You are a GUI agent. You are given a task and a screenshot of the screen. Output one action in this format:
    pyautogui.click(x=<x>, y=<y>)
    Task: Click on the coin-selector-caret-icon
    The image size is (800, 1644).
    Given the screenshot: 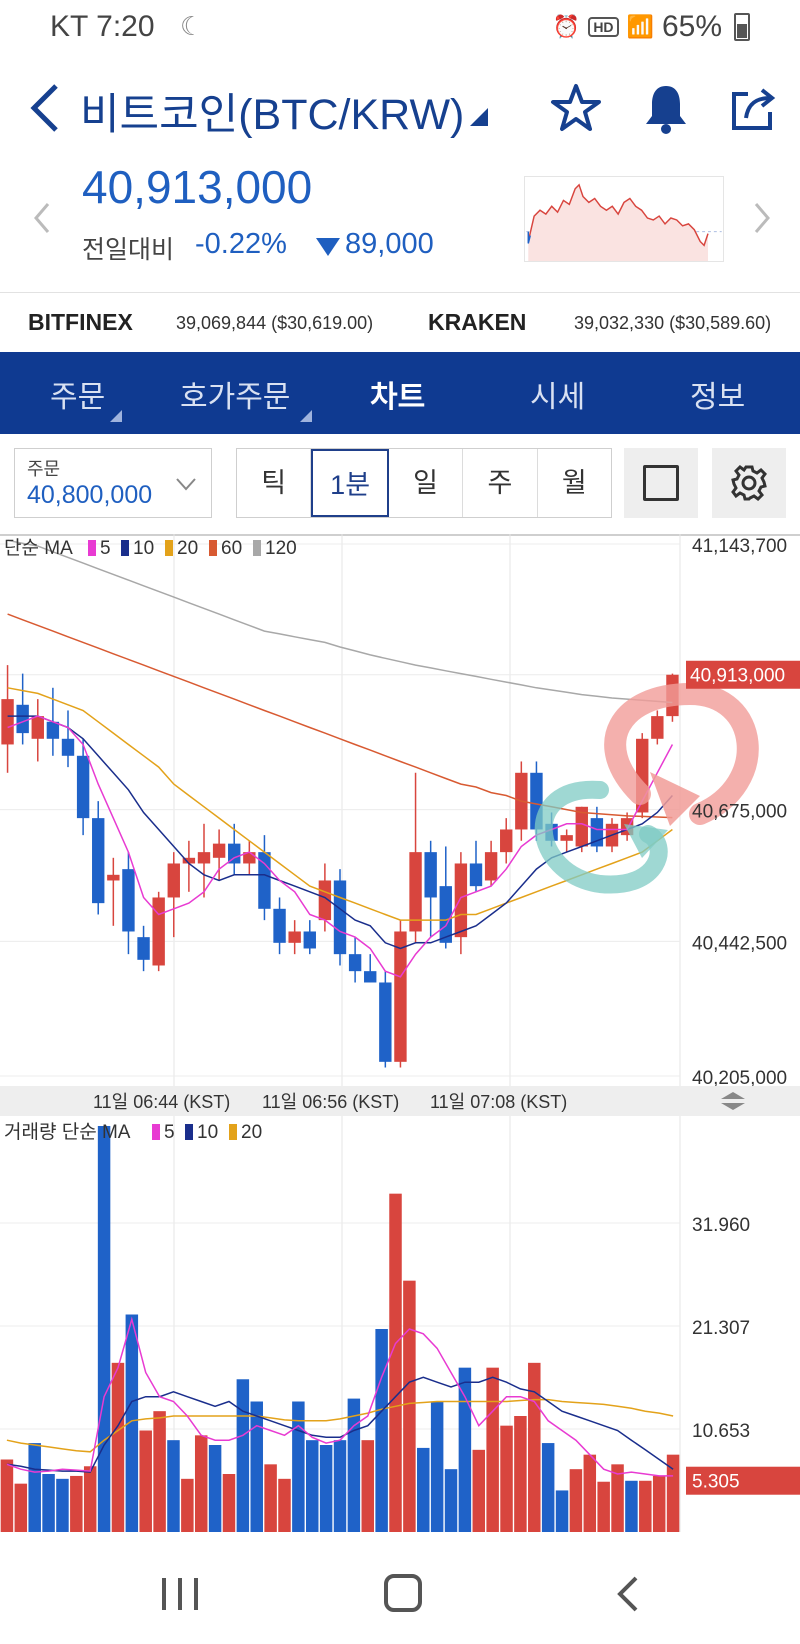 What is the action you would take?
    pyautogui.click(x=479, y=117)
    